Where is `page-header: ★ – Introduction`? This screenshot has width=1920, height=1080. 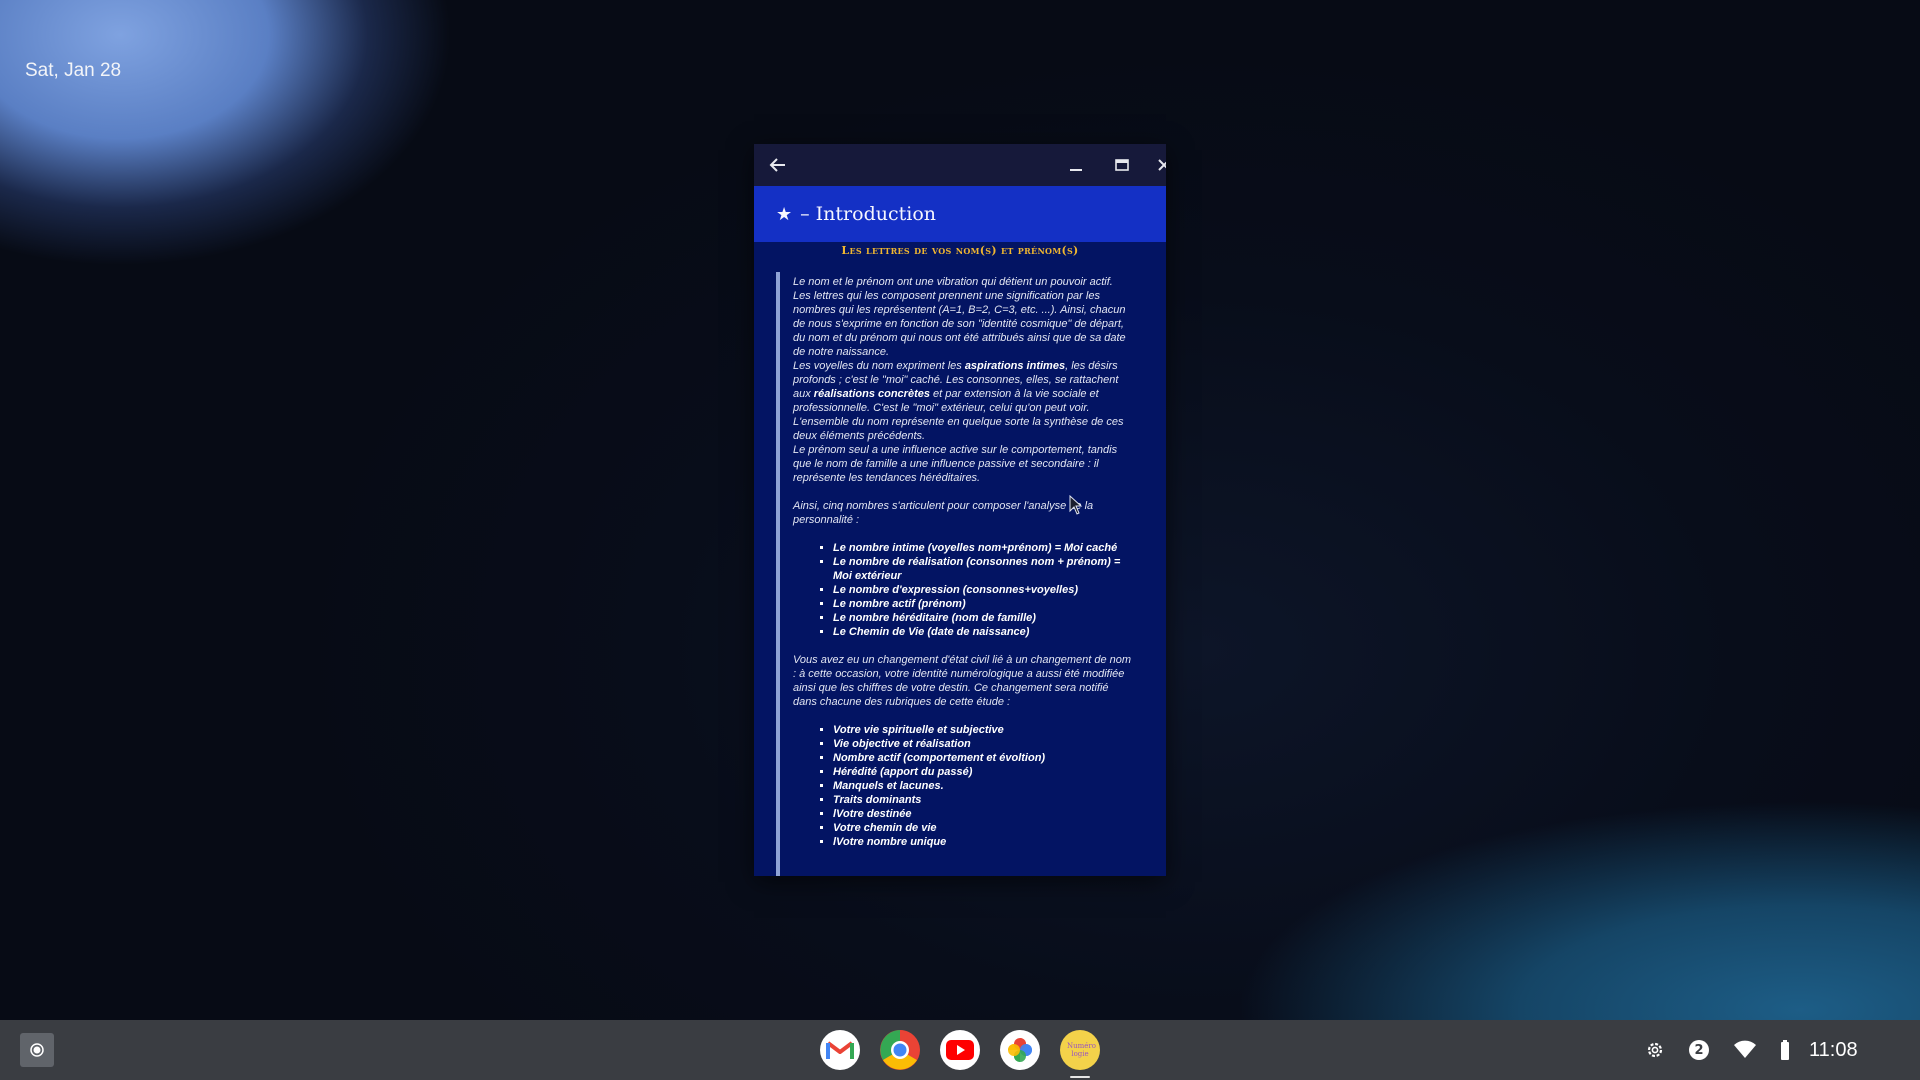 page-header: ★ – Introduction is located at coordinates (960, 214).